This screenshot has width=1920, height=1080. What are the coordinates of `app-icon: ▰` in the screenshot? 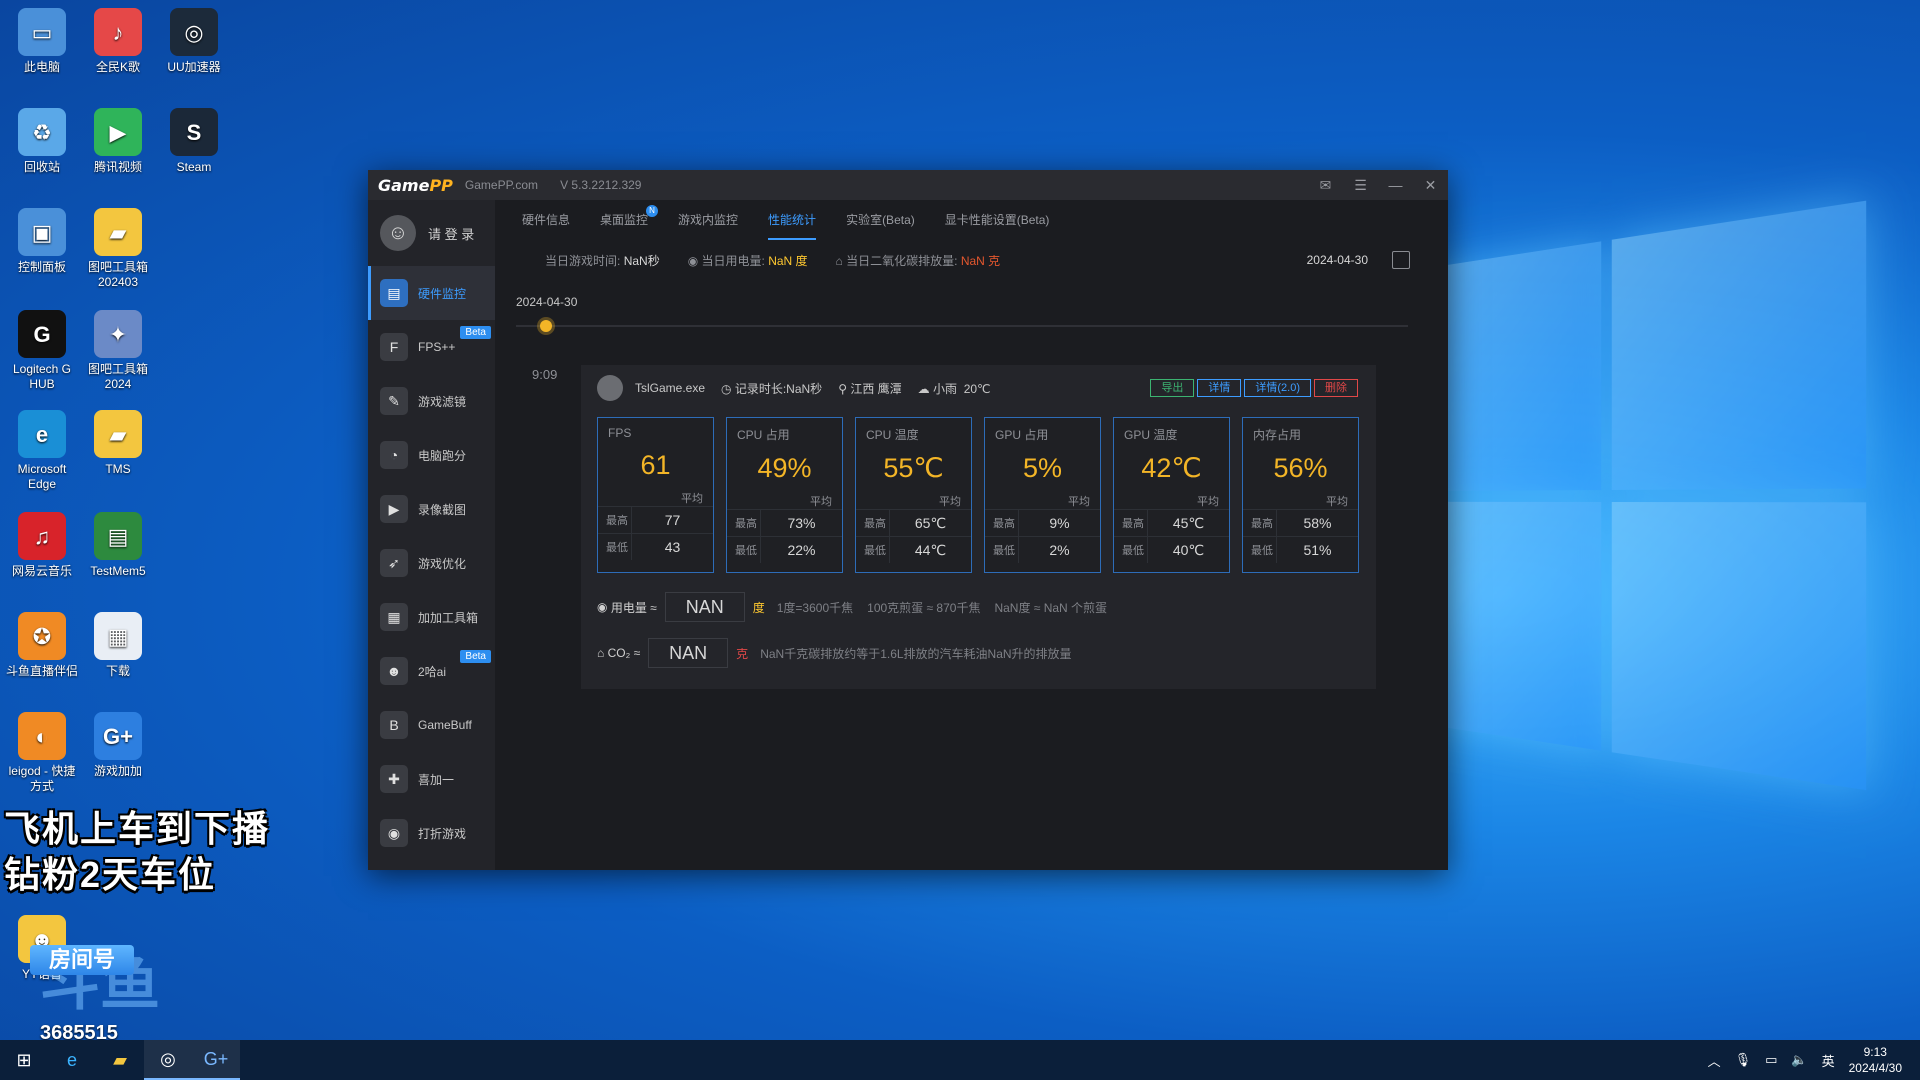 It's located at (118, 434).